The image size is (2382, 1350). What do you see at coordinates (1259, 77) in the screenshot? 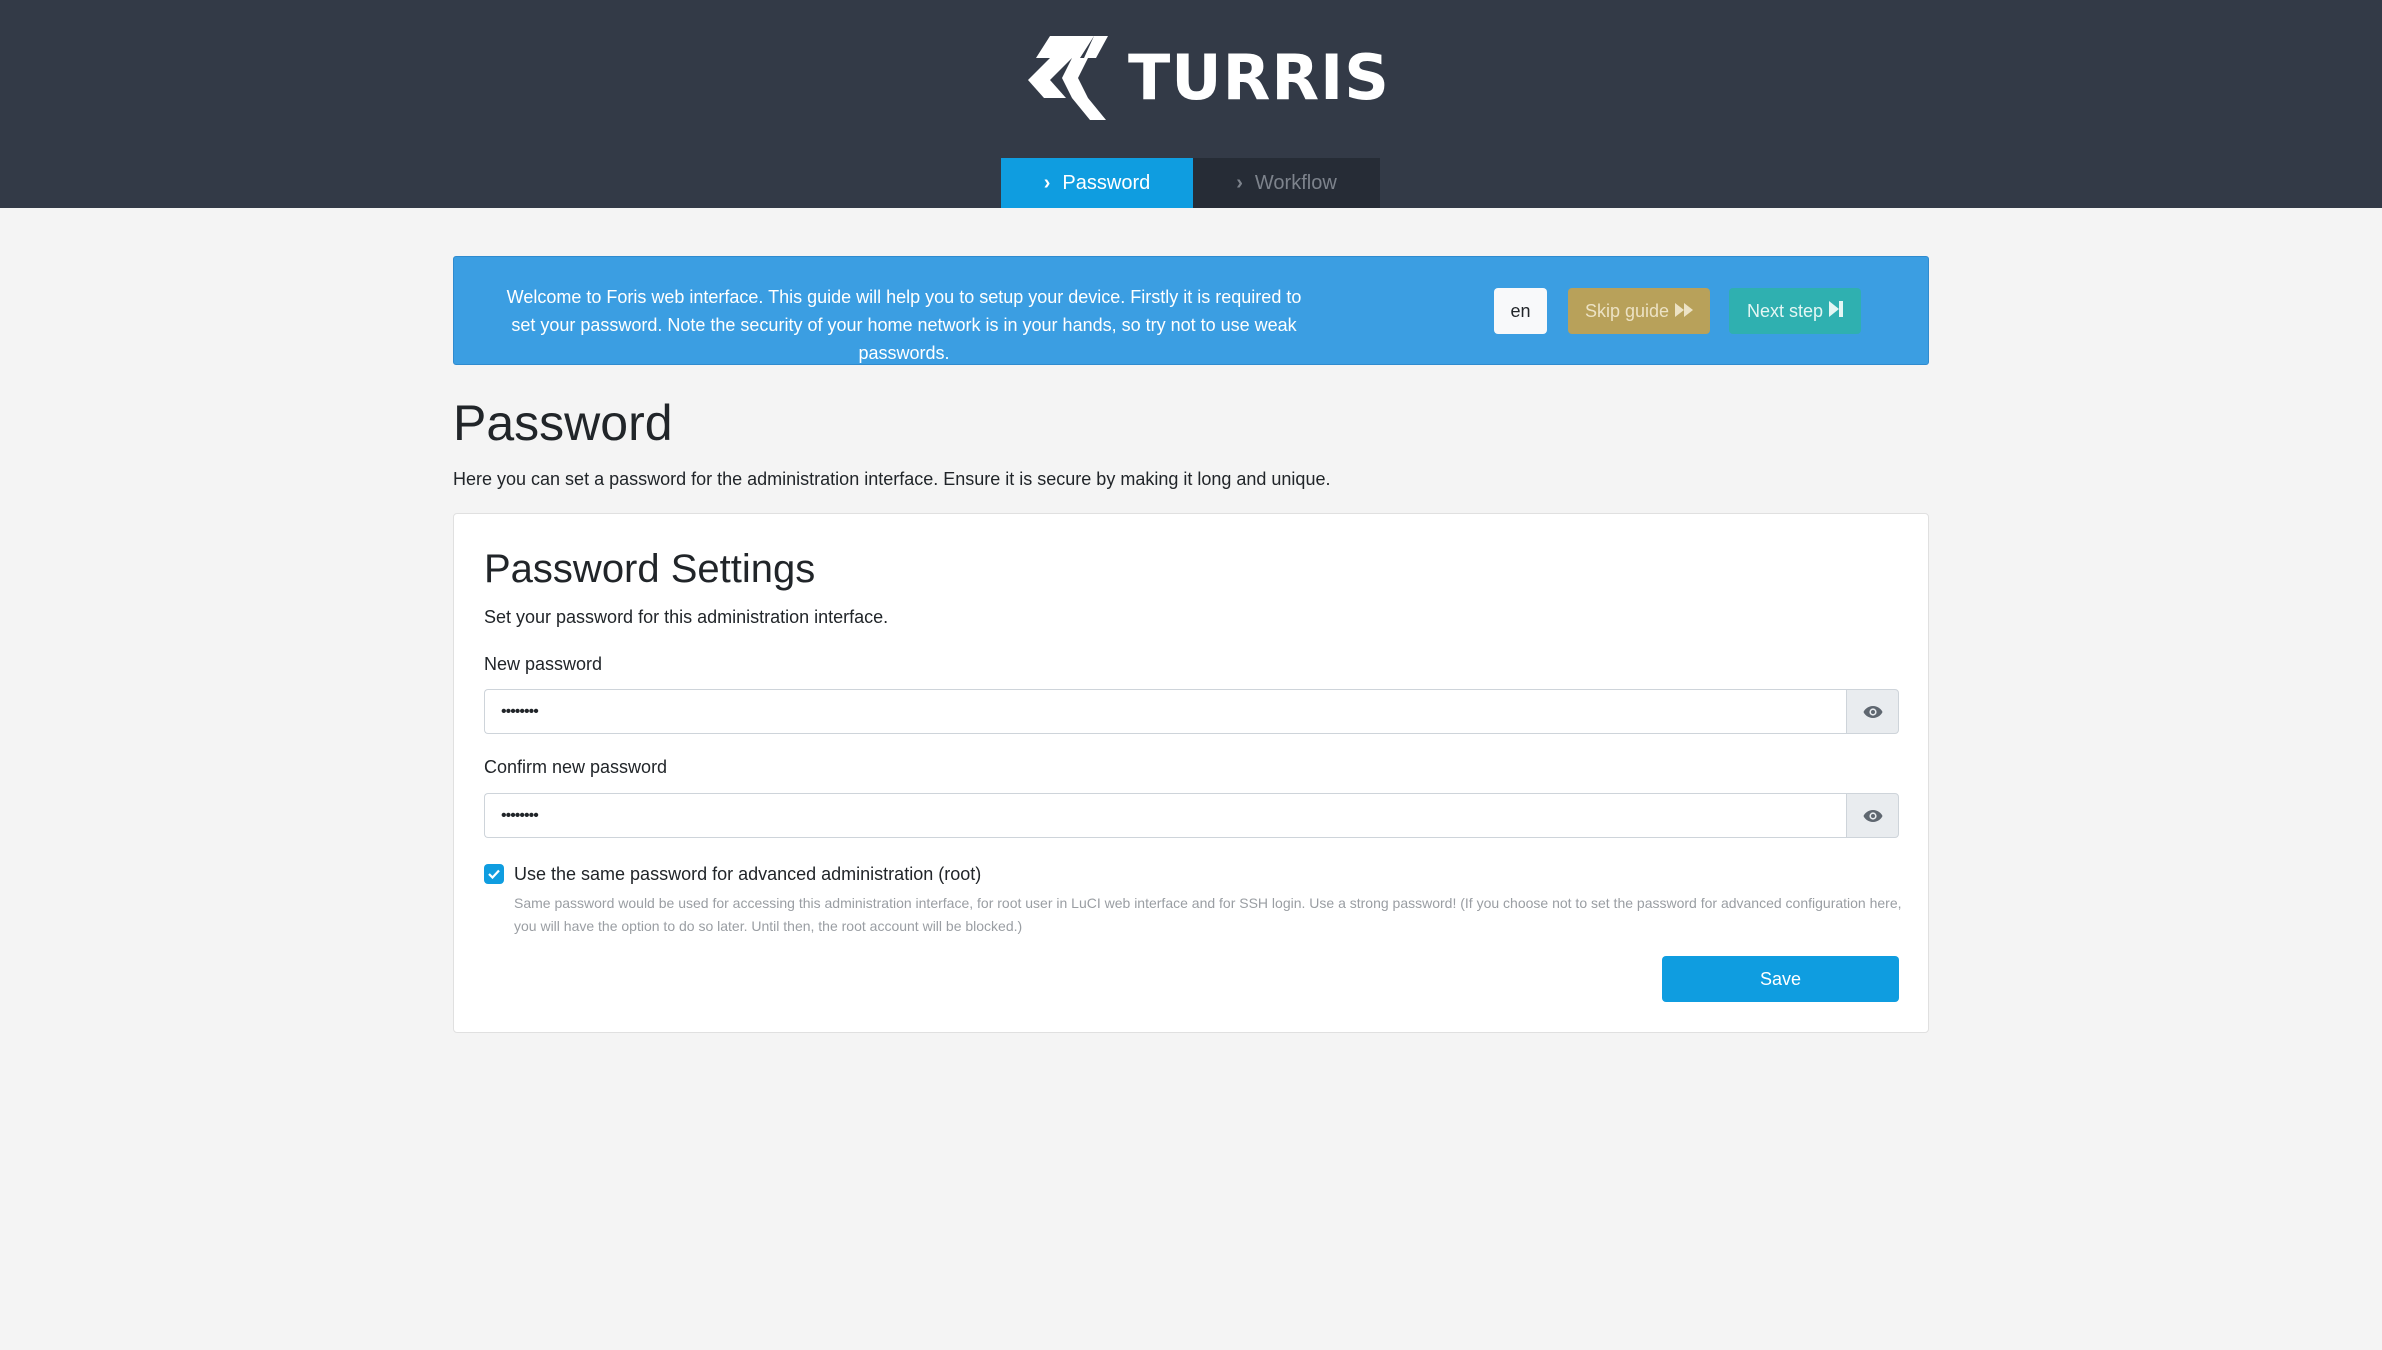
I see `brand-name: TURRIS` at bounding box center [1259, 77].